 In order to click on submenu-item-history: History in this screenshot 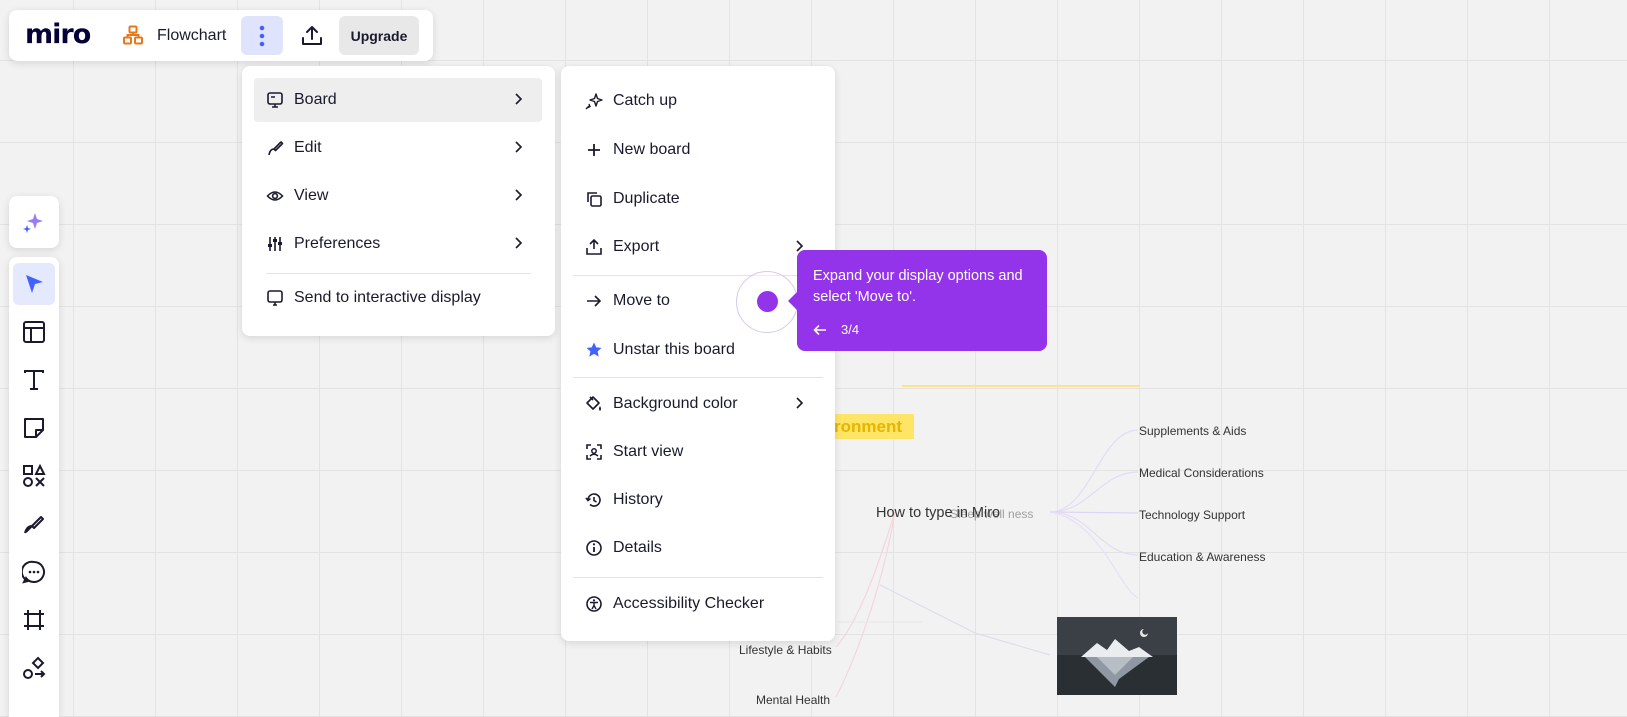, I will do `click(698, 500)`.